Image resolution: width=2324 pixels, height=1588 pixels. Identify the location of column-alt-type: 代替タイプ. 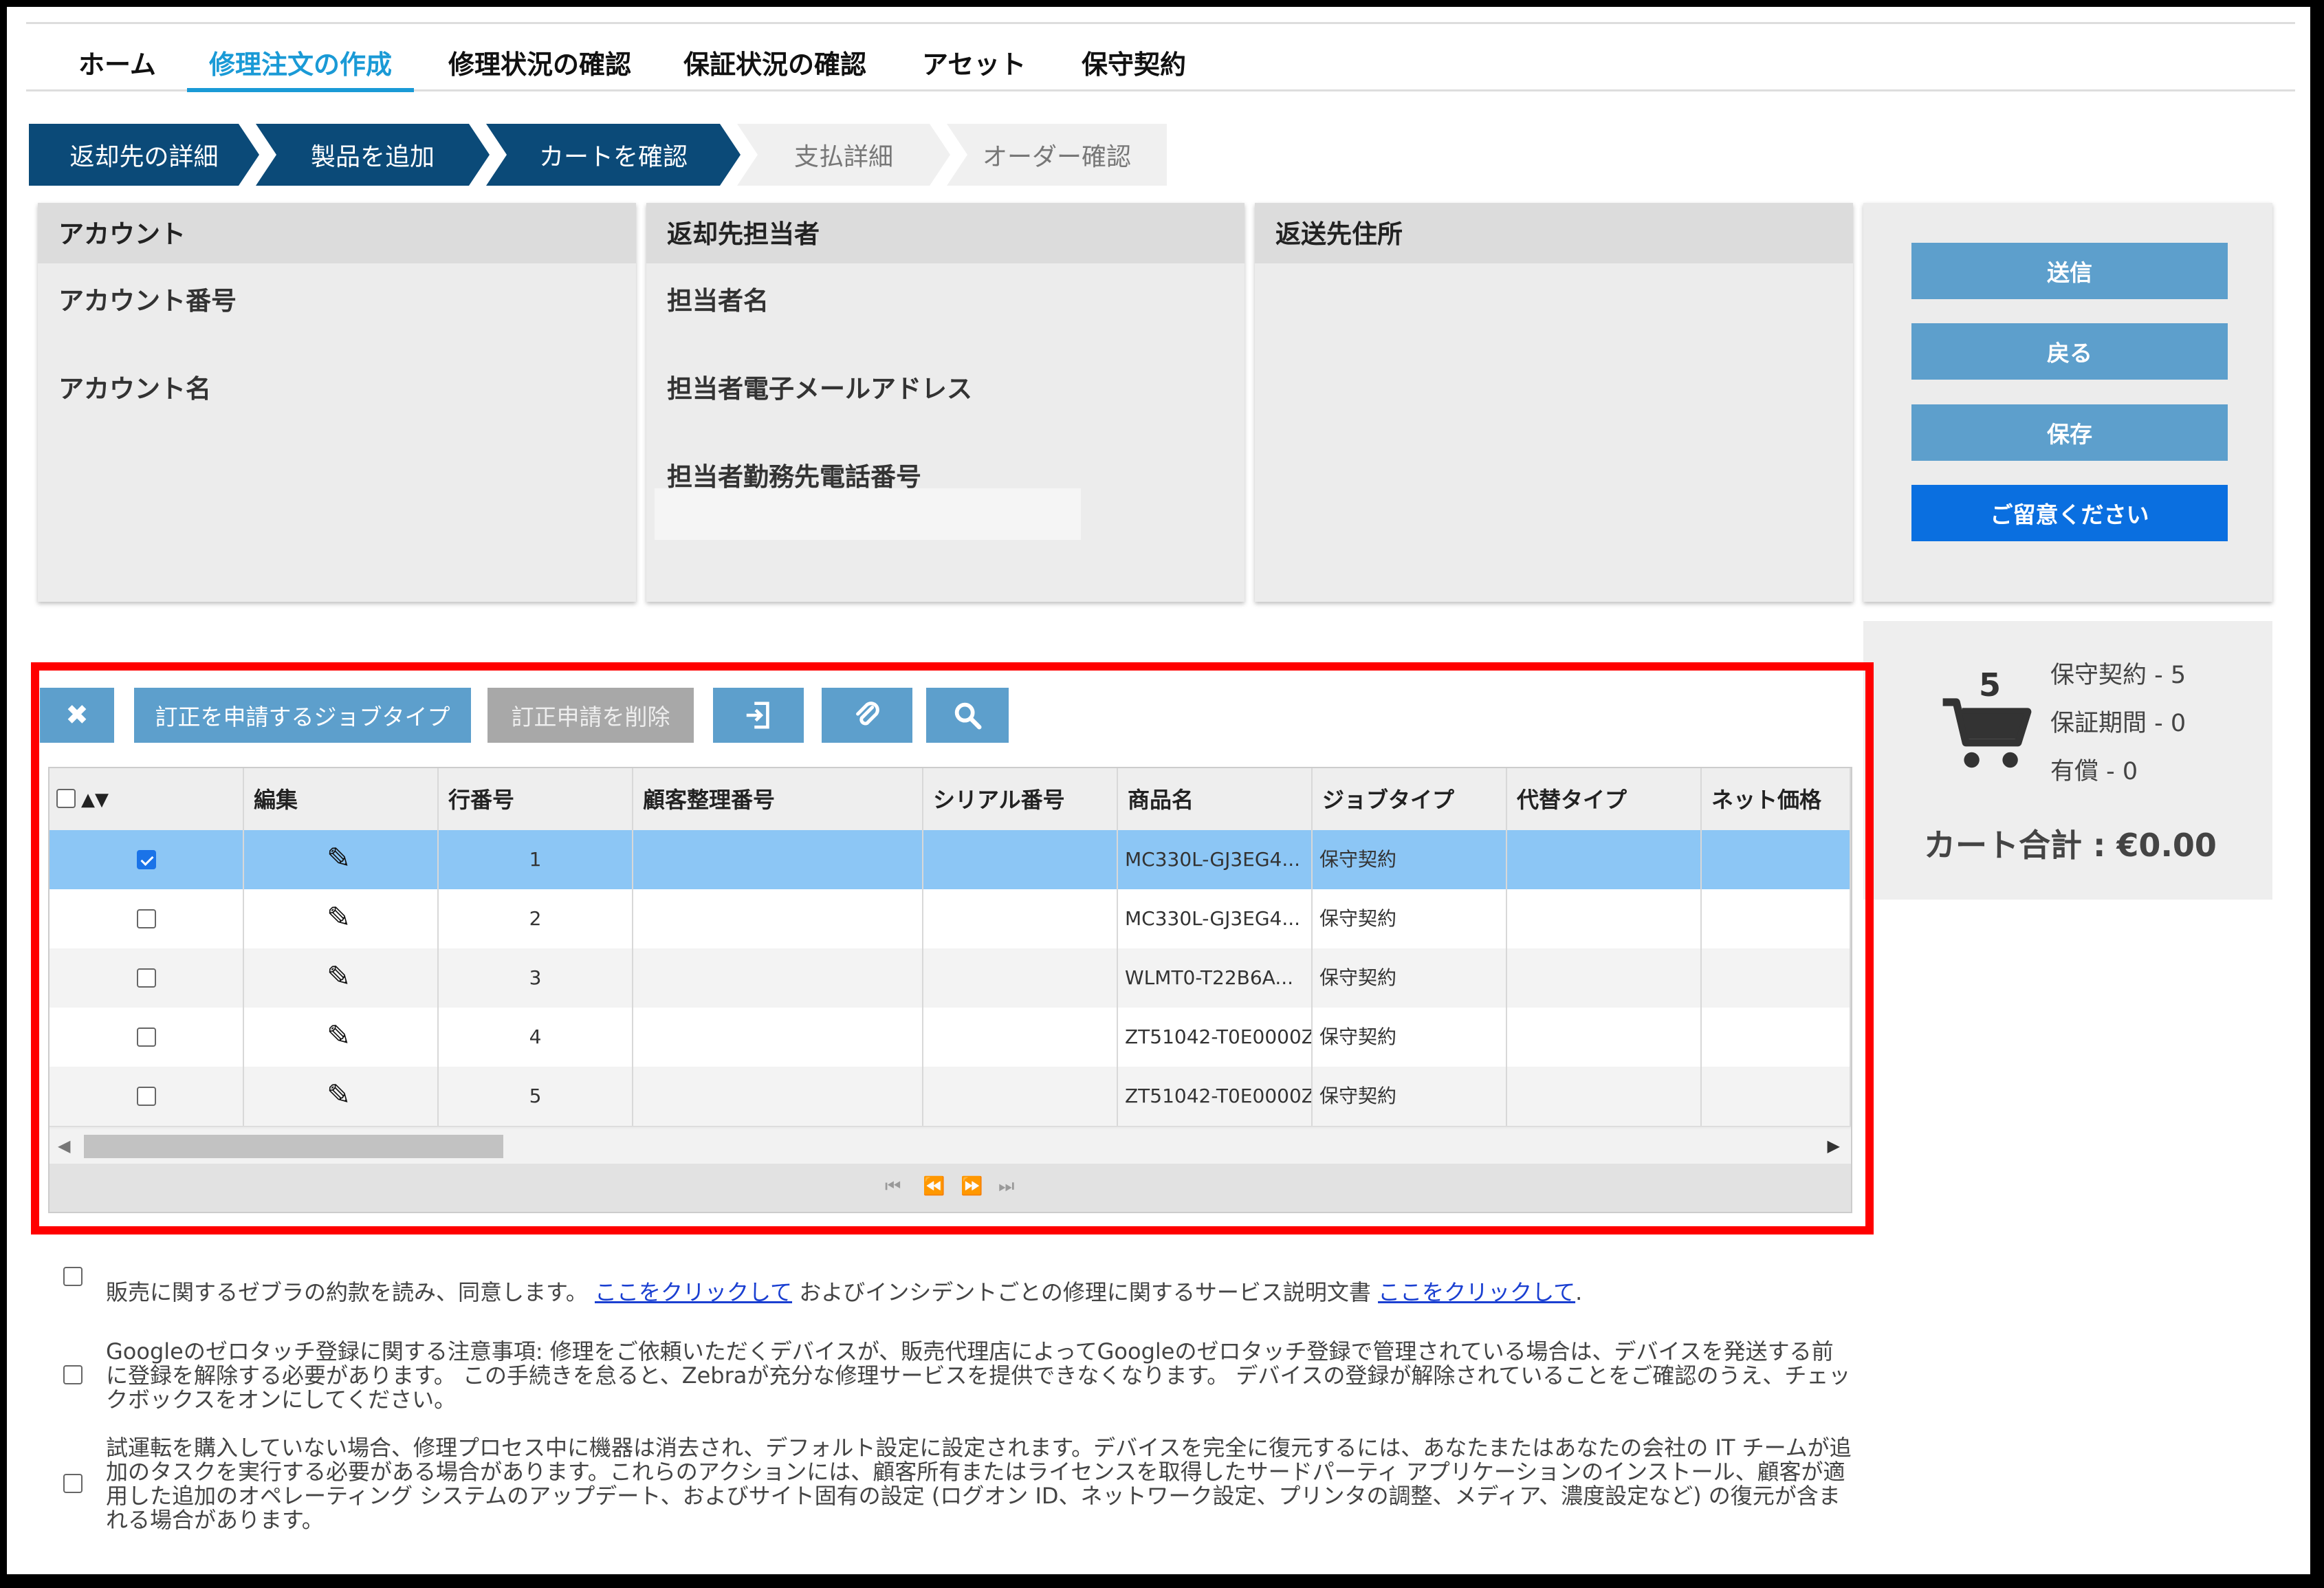
(1604, 799).